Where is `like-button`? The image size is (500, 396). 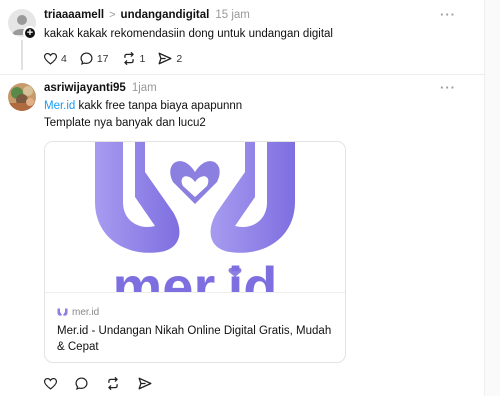
like-button is located at coordinates (50, 383).